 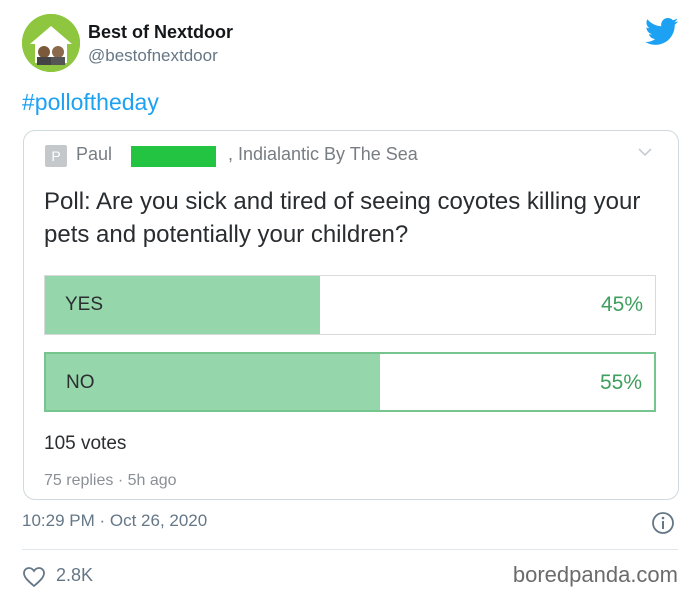 What do you see at coordinates (213, 382) in the screenshot?
I see `poll-option-no-bar` at bounding box center [213, 382].